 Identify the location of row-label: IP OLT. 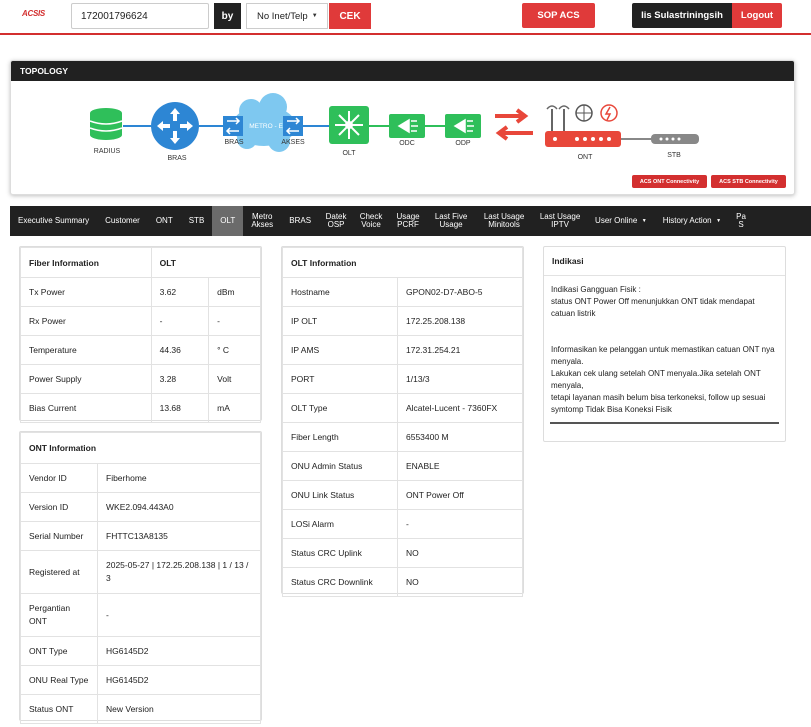
(340, 321).